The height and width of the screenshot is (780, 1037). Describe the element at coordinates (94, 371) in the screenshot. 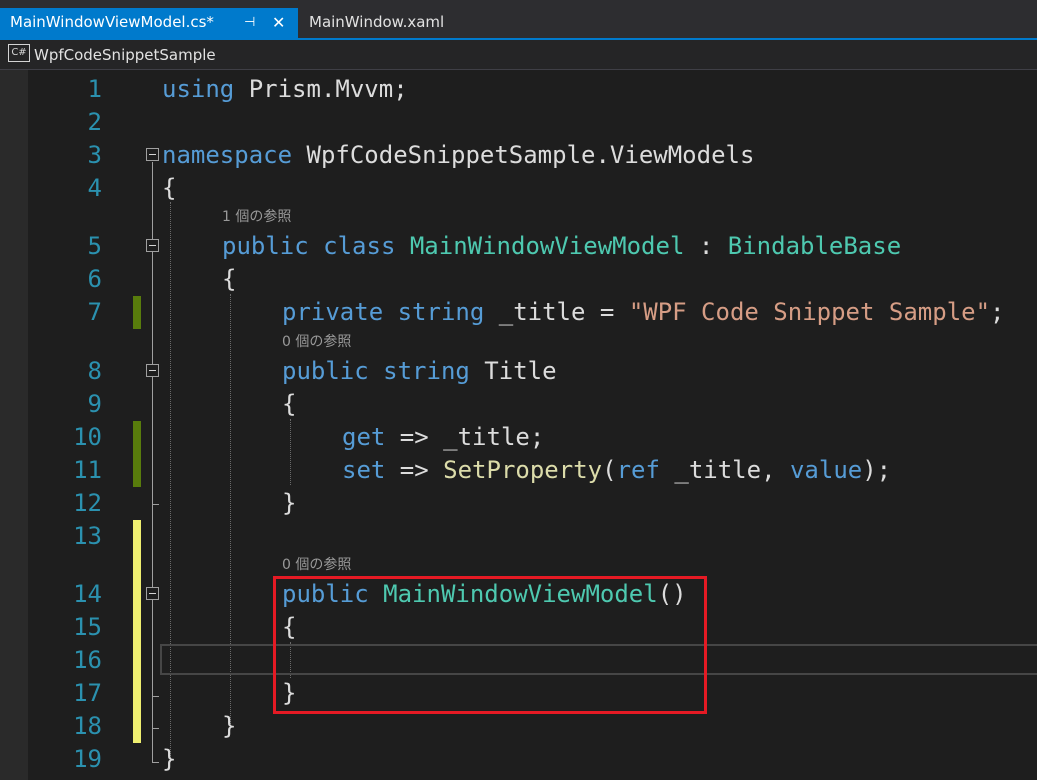

I see `line-number: 8` at that location.